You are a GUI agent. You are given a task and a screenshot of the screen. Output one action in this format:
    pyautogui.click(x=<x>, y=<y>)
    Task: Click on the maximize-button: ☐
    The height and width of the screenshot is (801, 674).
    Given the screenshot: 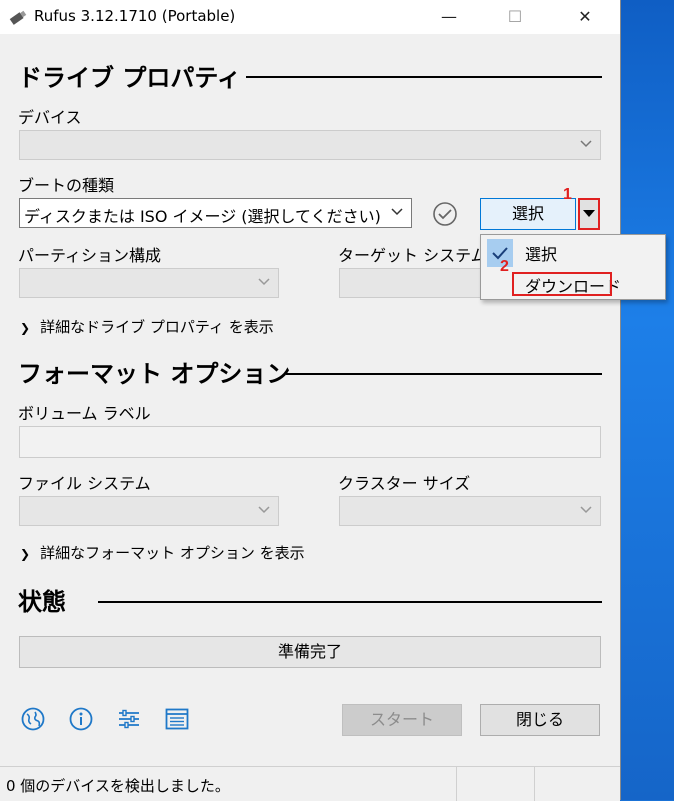 What is the action you would take?
    pyautogui.click(x=515, y=17)
    